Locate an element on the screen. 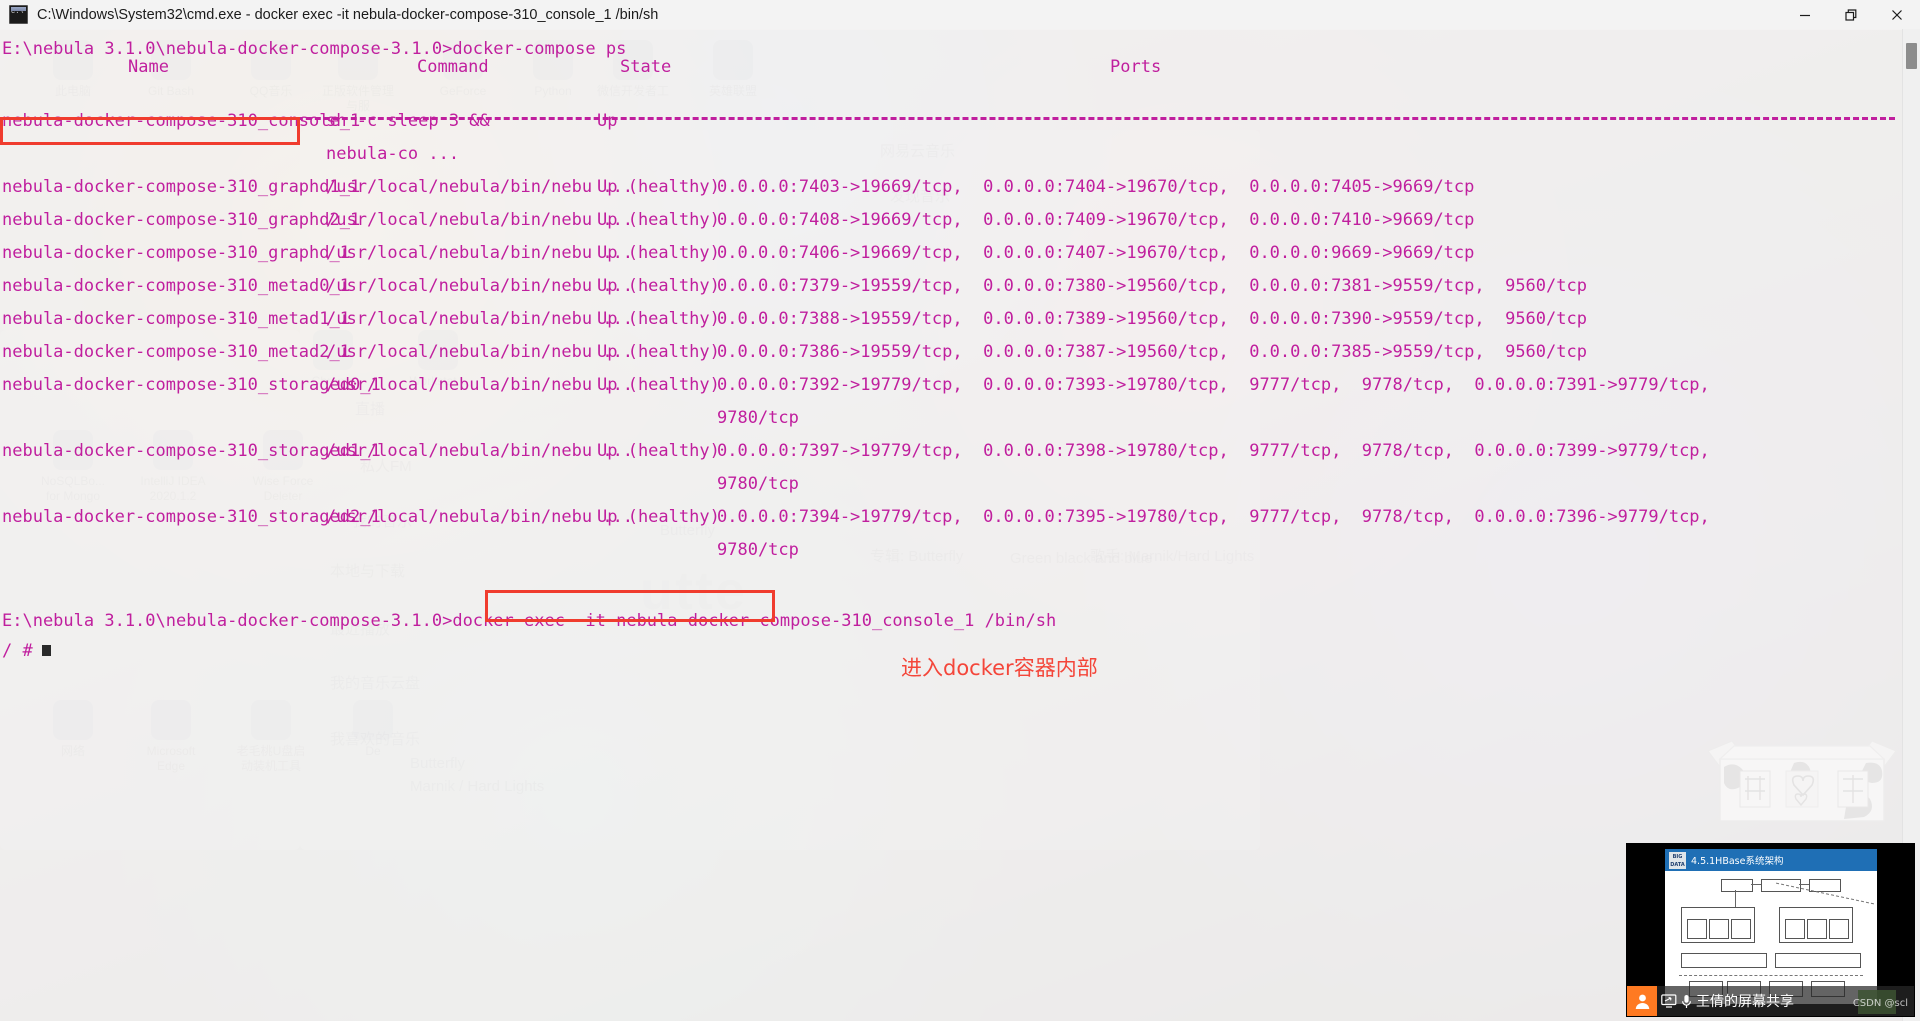 The height and width of the screenshot is (1021, 1920). column-header-ports: Ports is located at coordinates (1136, 67).